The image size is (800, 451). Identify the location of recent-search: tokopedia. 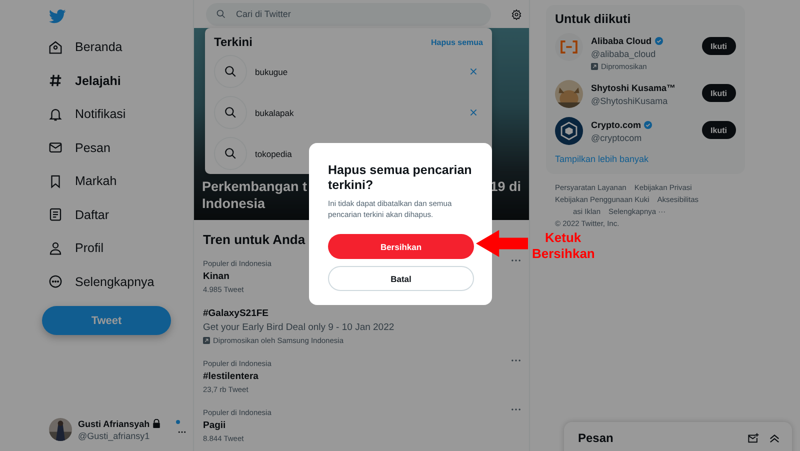
(273, 153).